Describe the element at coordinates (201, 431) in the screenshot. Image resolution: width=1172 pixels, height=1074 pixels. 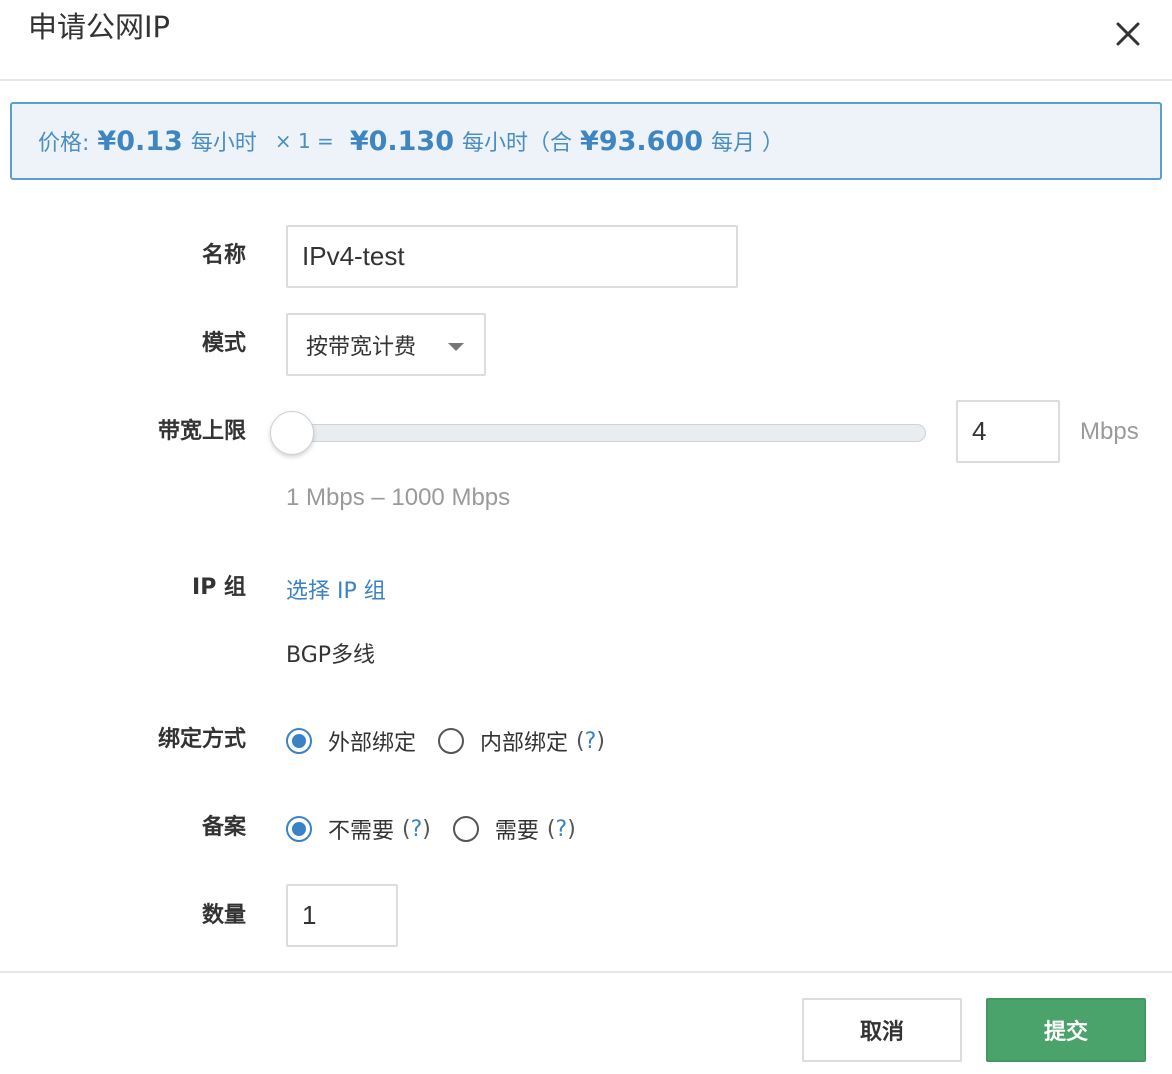
I see `bandwidth-label: 带宽上限` at that location.